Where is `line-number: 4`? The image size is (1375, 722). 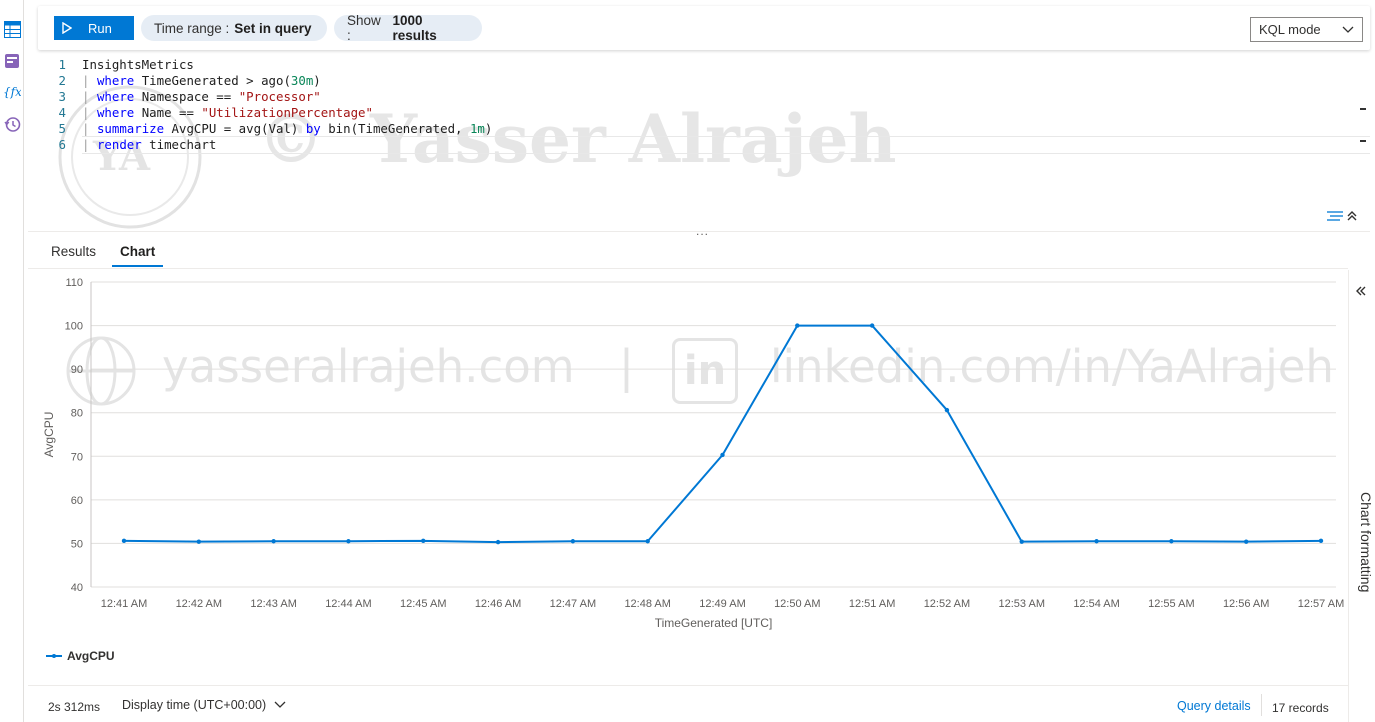 line-number: 4 is located at coordinates (62, 112).